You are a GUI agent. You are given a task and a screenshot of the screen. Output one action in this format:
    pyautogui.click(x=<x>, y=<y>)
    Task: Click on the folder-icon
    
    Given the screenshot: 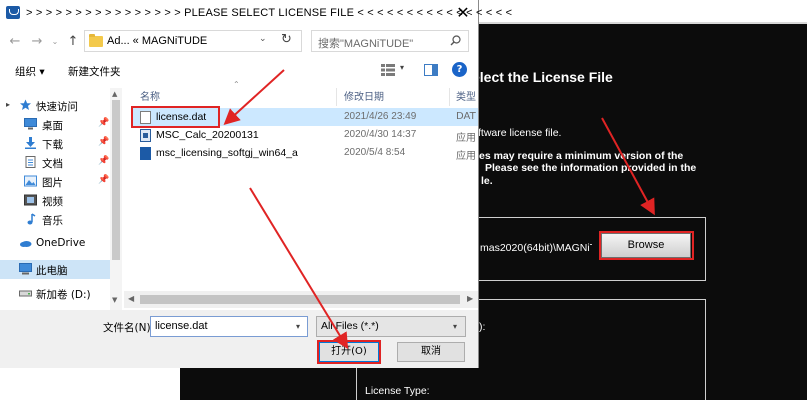 What is the action you would take?
    pyautogui.click(x=96, y=40)
    